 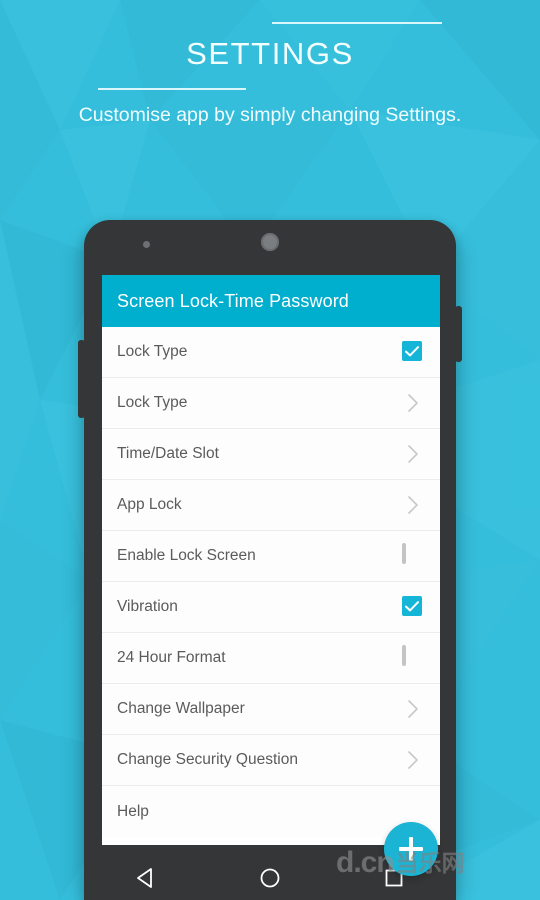 What do you see at coordinates (146, 878) in the screenshot?
I see `back-button` at bounding box center [146, 878].